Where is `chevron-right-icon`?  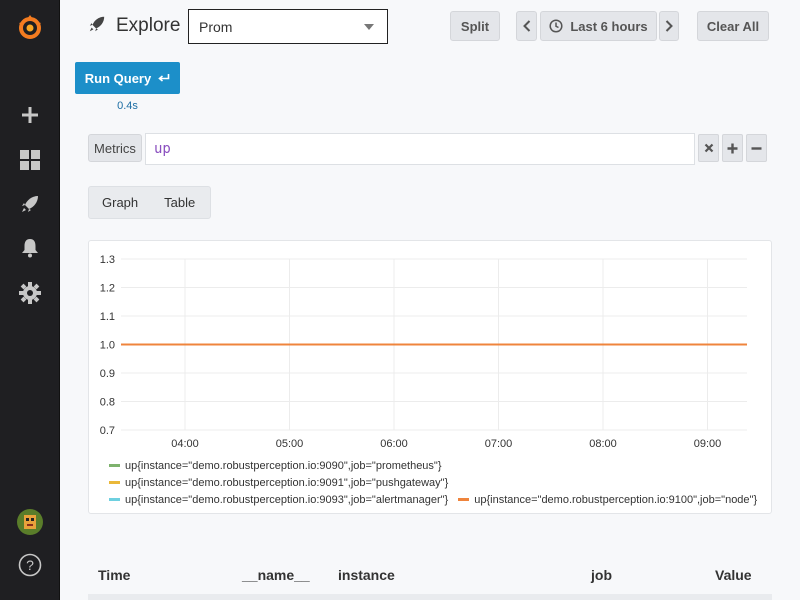 chevron-right-icon is located at coordinates (669, 26).